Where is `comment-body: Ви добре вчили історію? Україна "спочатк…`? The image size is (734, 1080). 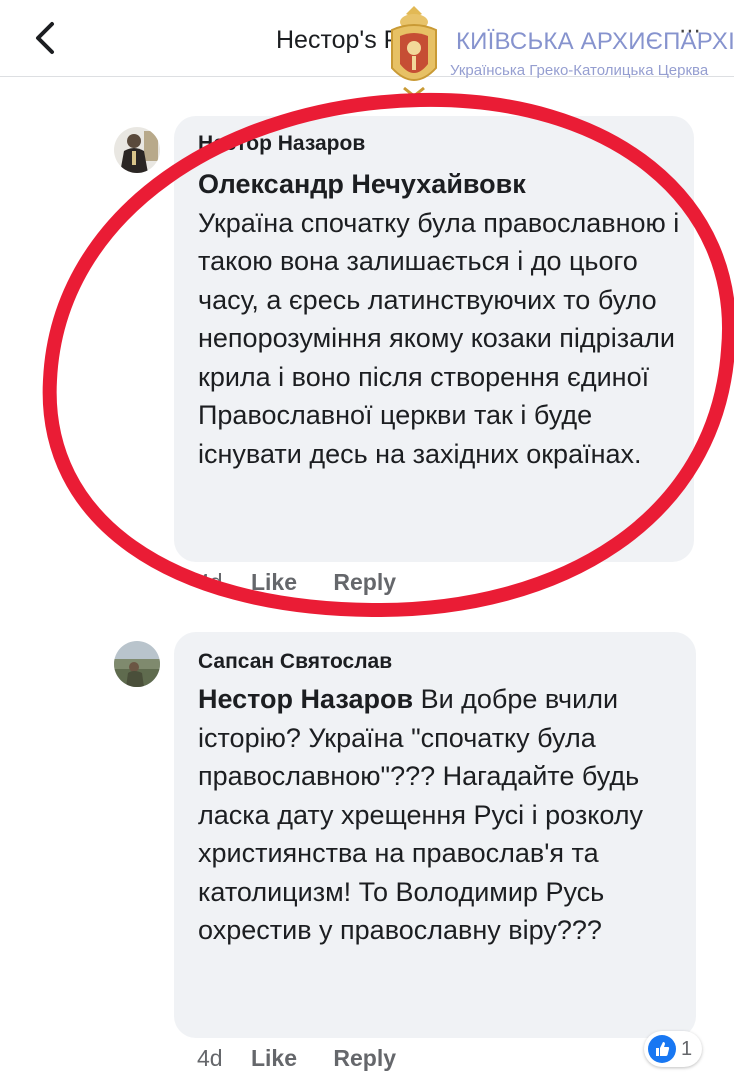 comment-body: Ви добре вчили історію? Україна "спочатк… is located at coordinates (421, 814).